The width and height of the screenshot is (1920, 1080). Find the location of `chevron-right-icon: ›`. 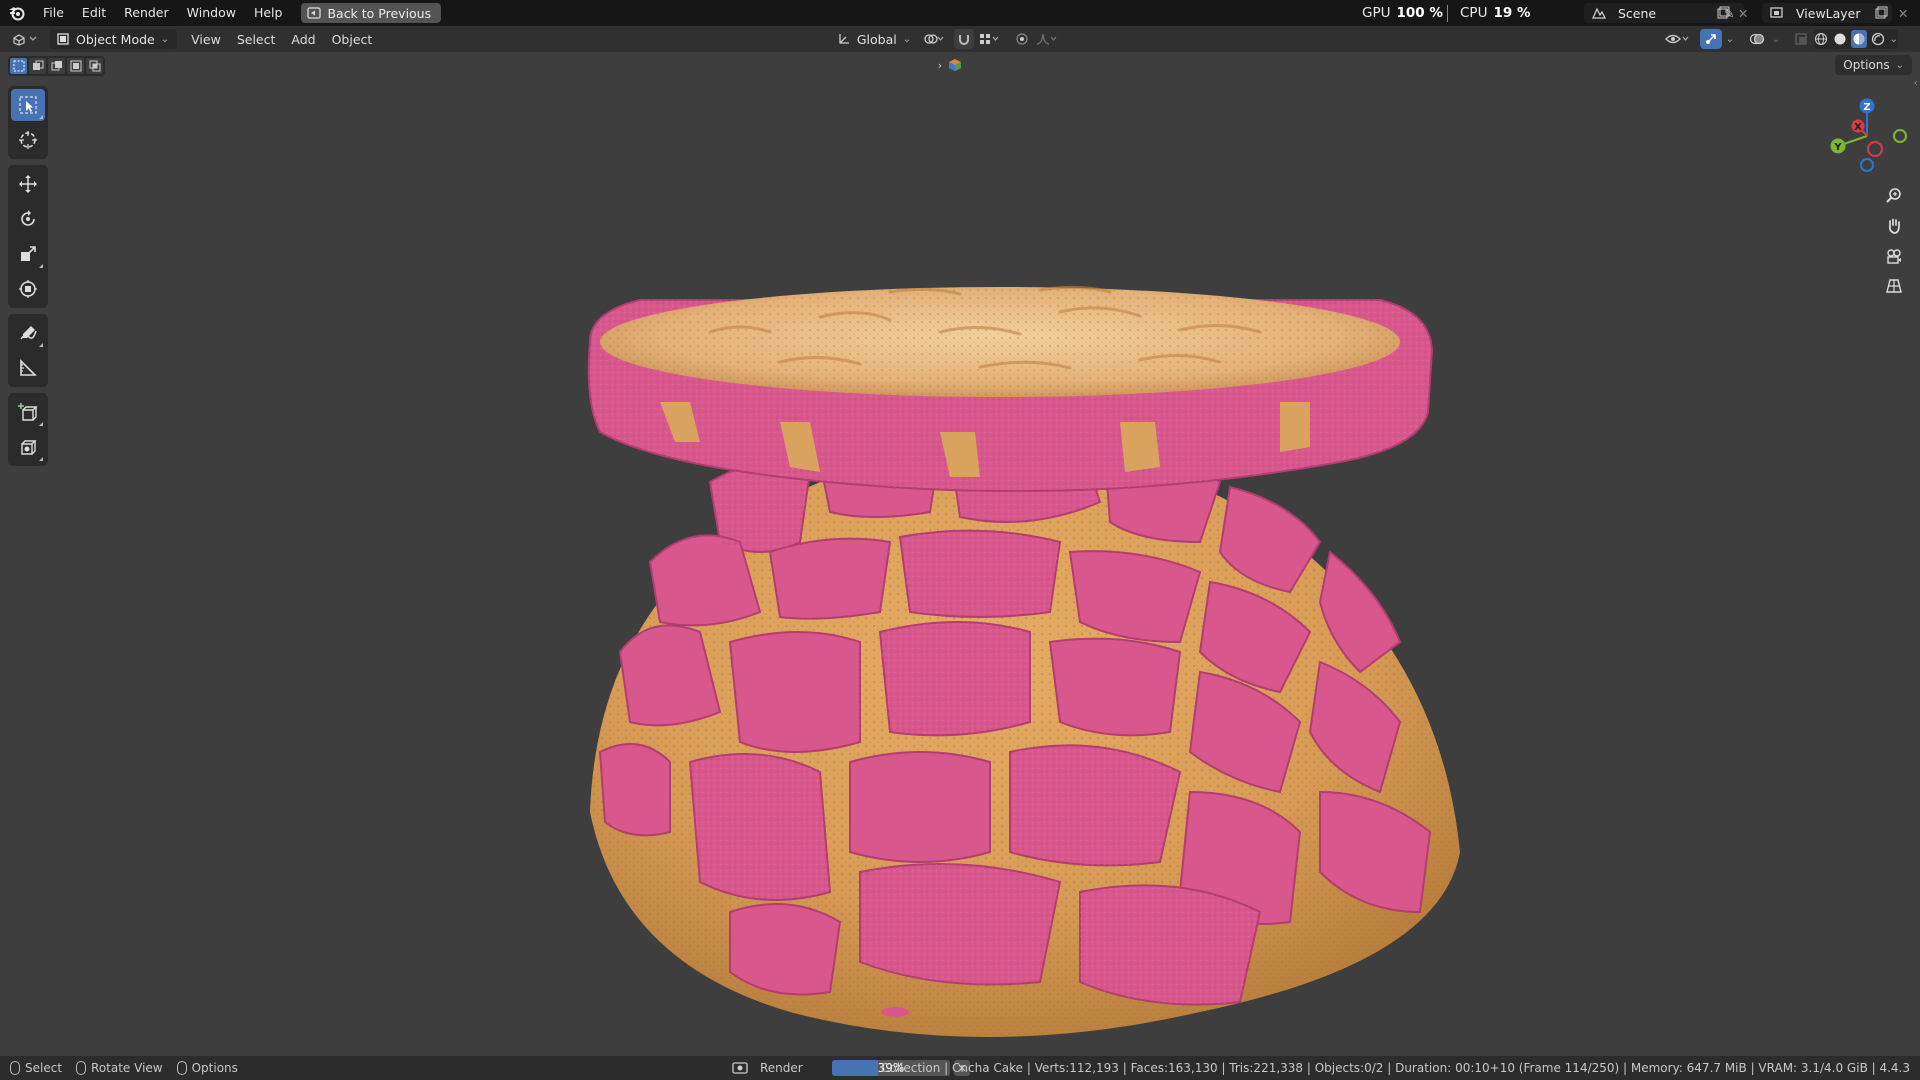

chevron-right-icon: › is located at coordinates (940, 65).